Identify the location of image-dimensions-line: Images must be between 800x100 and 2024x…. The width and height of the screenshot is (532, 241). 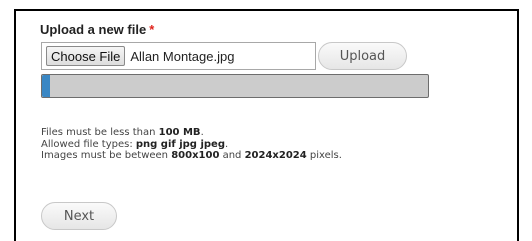
(191, 156).